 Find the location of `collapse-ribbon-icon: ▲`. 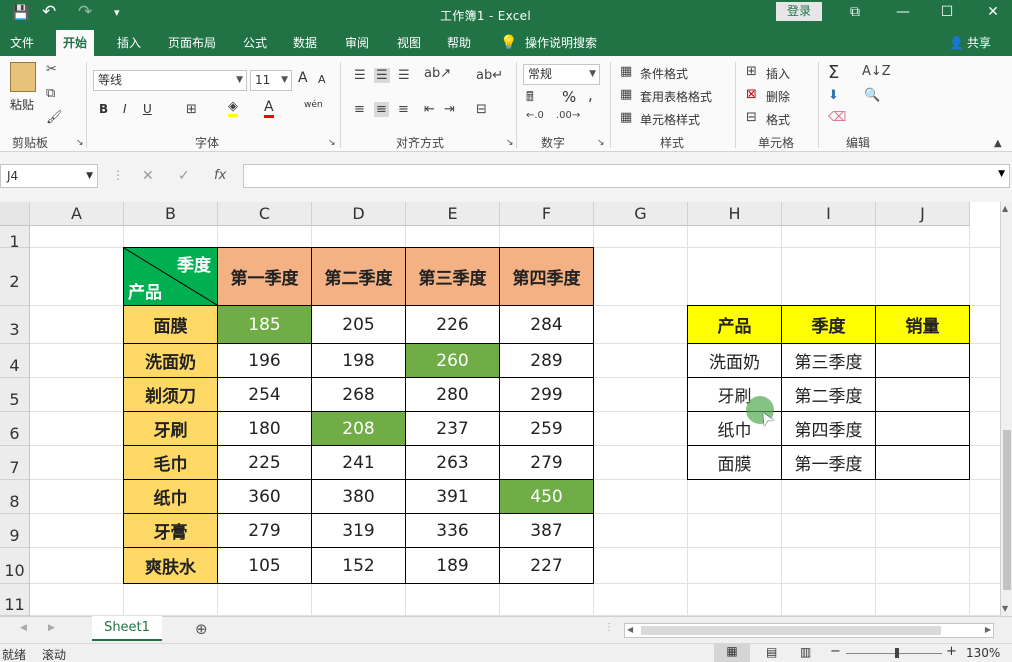

collapse-ribbon-icon: ▲ is located at coordinates (998, 143).